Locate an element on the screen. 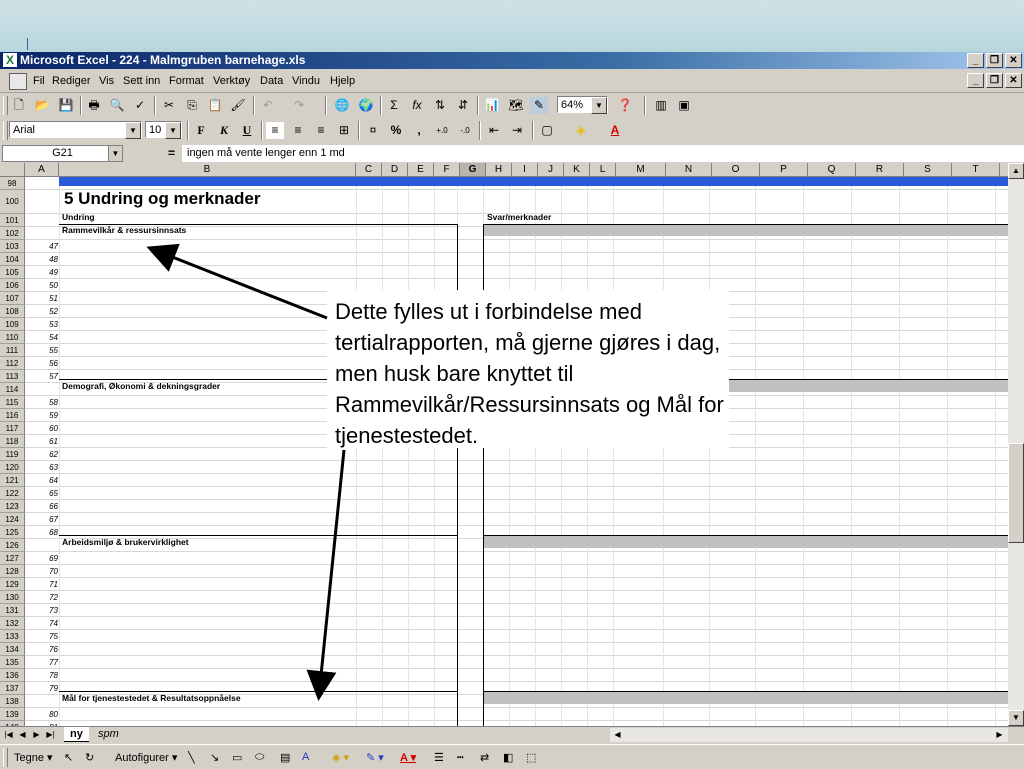 The height and width of the screenshot is (769, 1024). last-sheet-icon: ▶| is located at coordinates (50, 734).